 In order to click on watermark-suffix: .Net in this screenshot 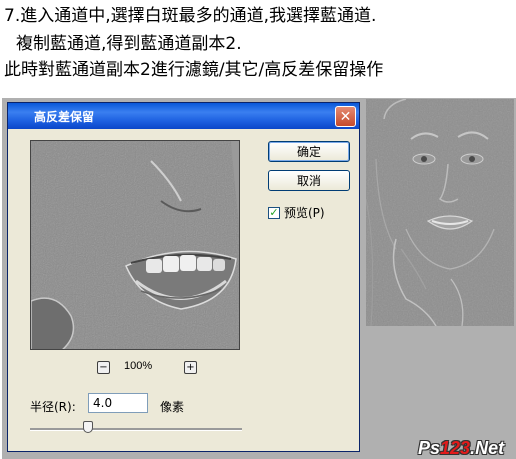, I will do `click(487, 448)`.